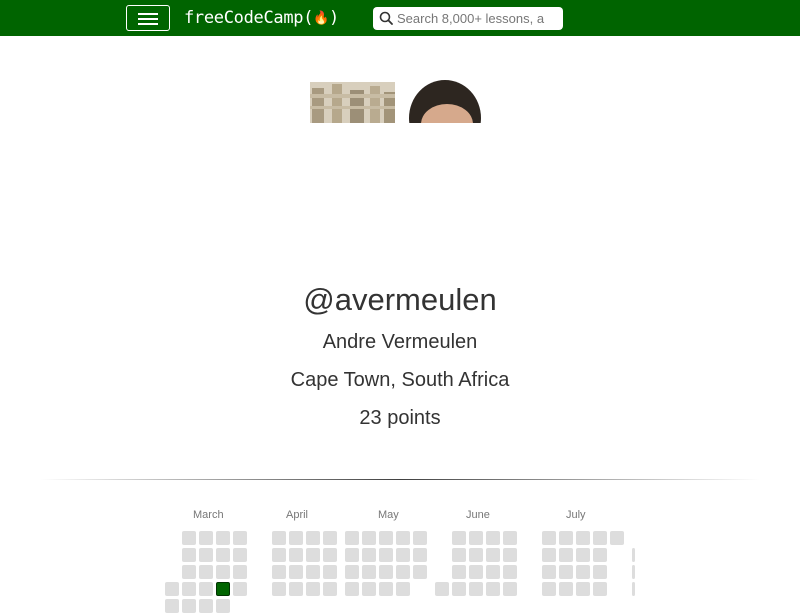 The height and width of the screenshot is (613, 800). Describe the element at coordinates (261, 18) in the screenshot. I see `freecodecamp-logo: freeCodeCamp(🔥)` at that location.